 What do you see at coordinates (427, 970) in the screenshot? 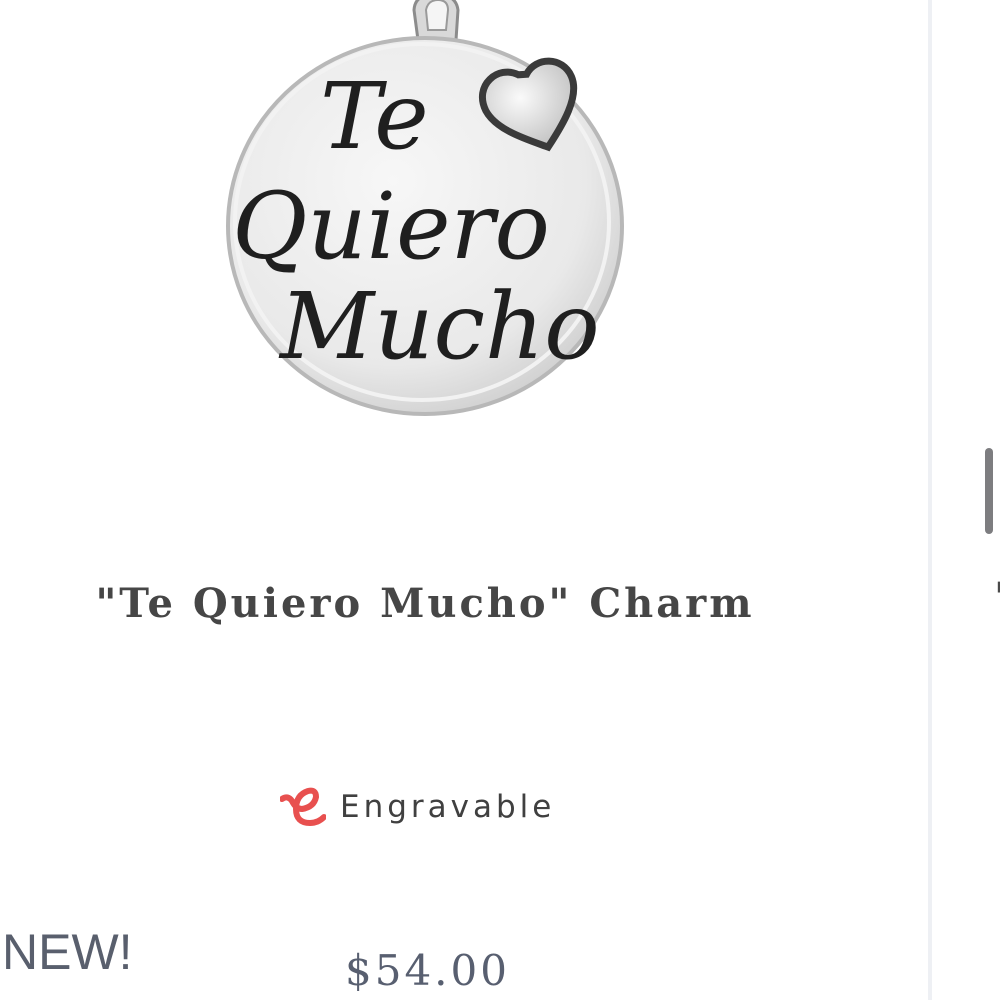
I see `product-price: $54.00` at bounding box center [427, 970].